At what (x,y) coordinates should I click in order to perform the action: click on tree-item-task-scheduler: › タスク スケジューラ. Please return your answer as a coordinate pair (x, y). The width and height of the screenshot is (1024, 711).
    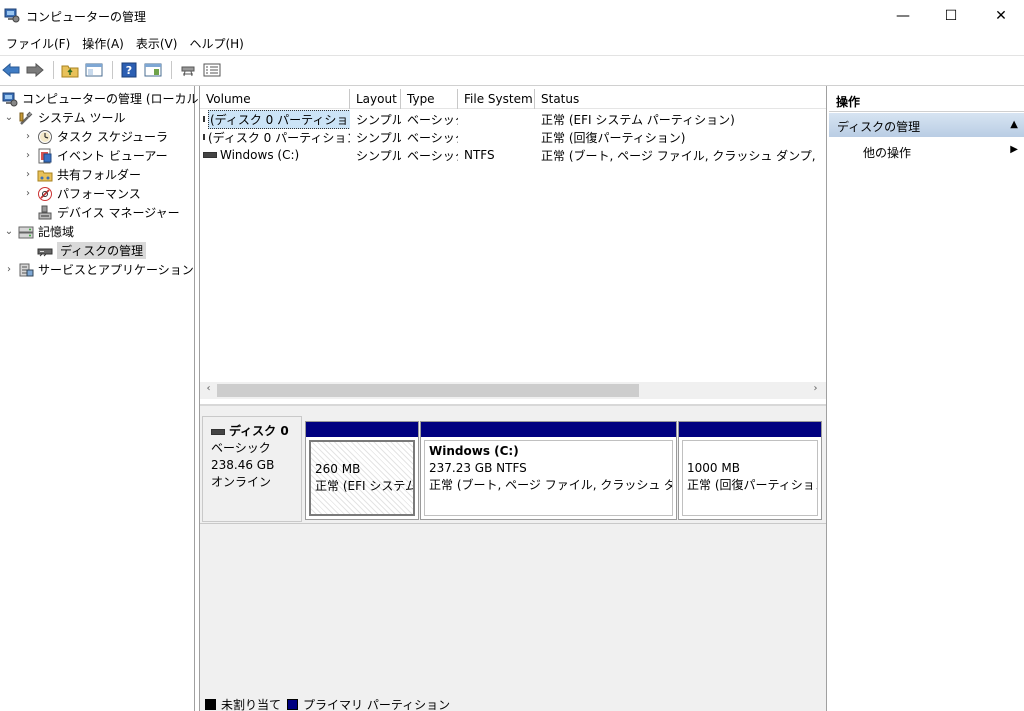
    Looking at the image, I should click on (95, 136).